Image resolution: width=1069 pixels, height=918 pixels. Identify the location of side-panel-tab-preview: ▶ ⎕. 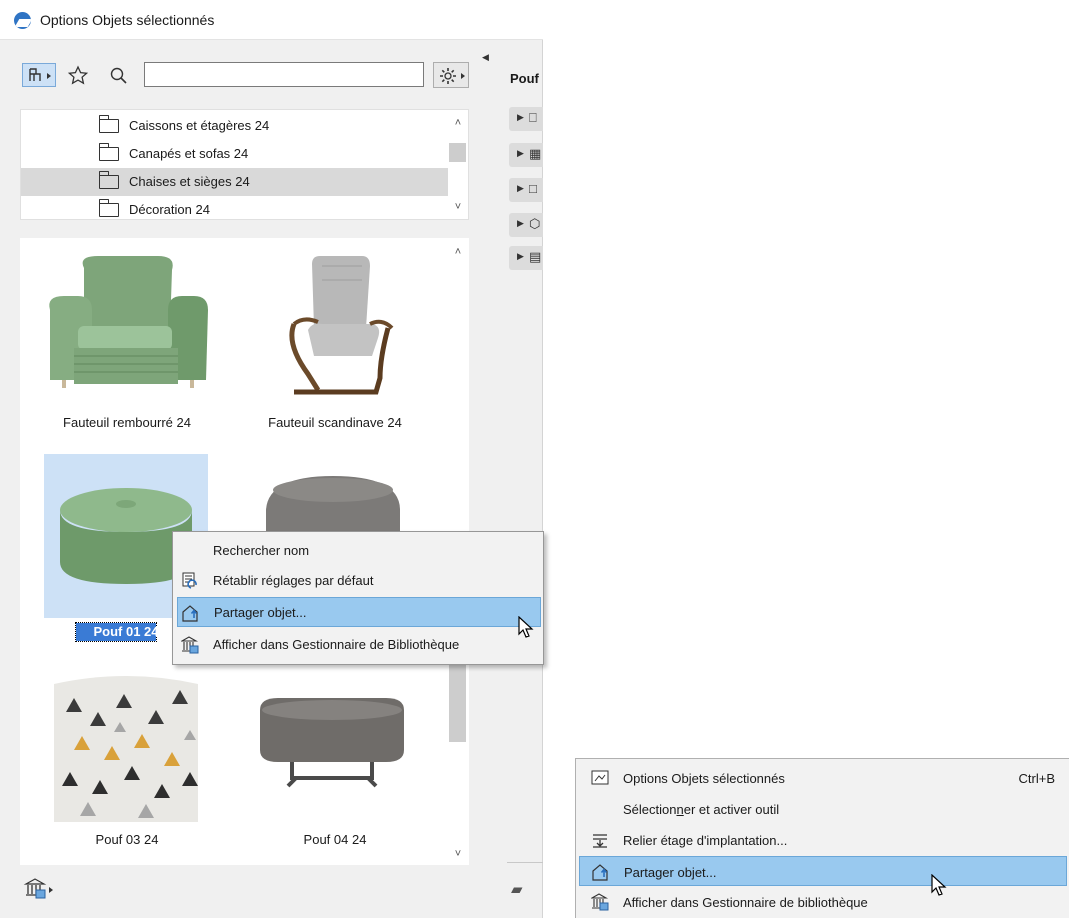
(526, 119).